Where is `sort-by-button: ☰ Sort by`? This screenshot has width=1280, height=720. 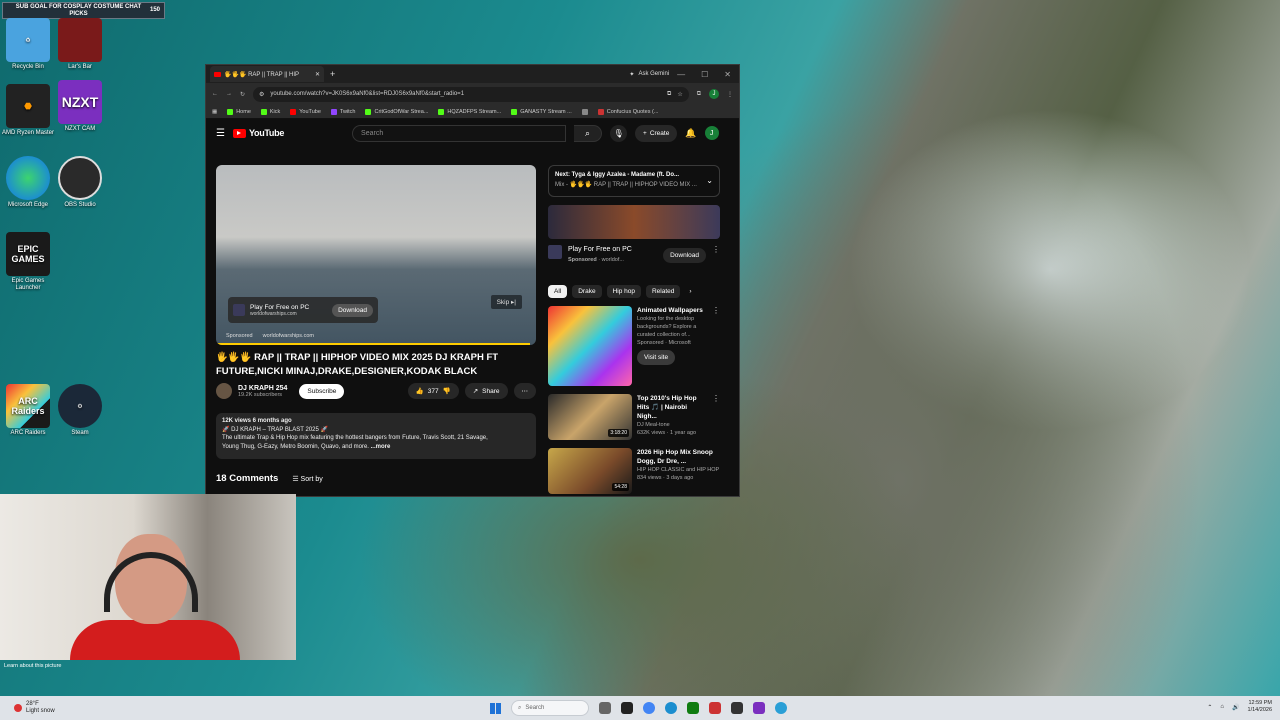 sort-by-button: ☰ Sort by is located at coordinates (307, 479).